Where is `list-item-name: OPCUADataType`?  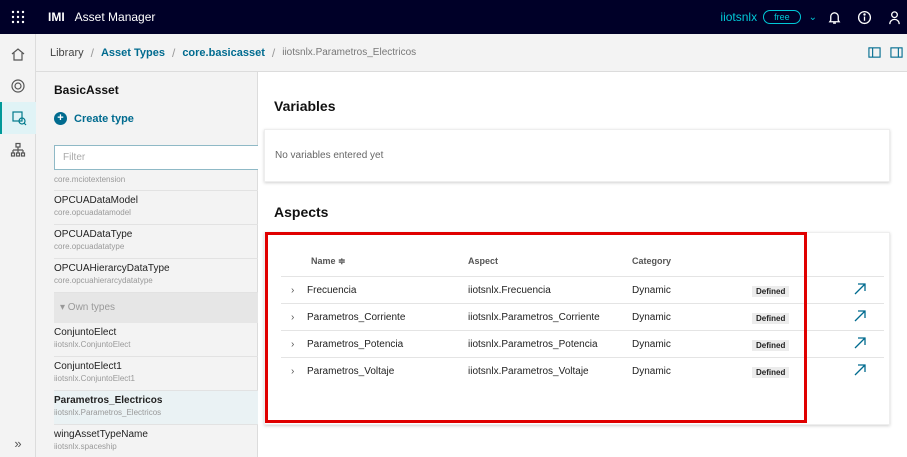
list-item-name: OPCUADataType is located at coordinates (93, 234).